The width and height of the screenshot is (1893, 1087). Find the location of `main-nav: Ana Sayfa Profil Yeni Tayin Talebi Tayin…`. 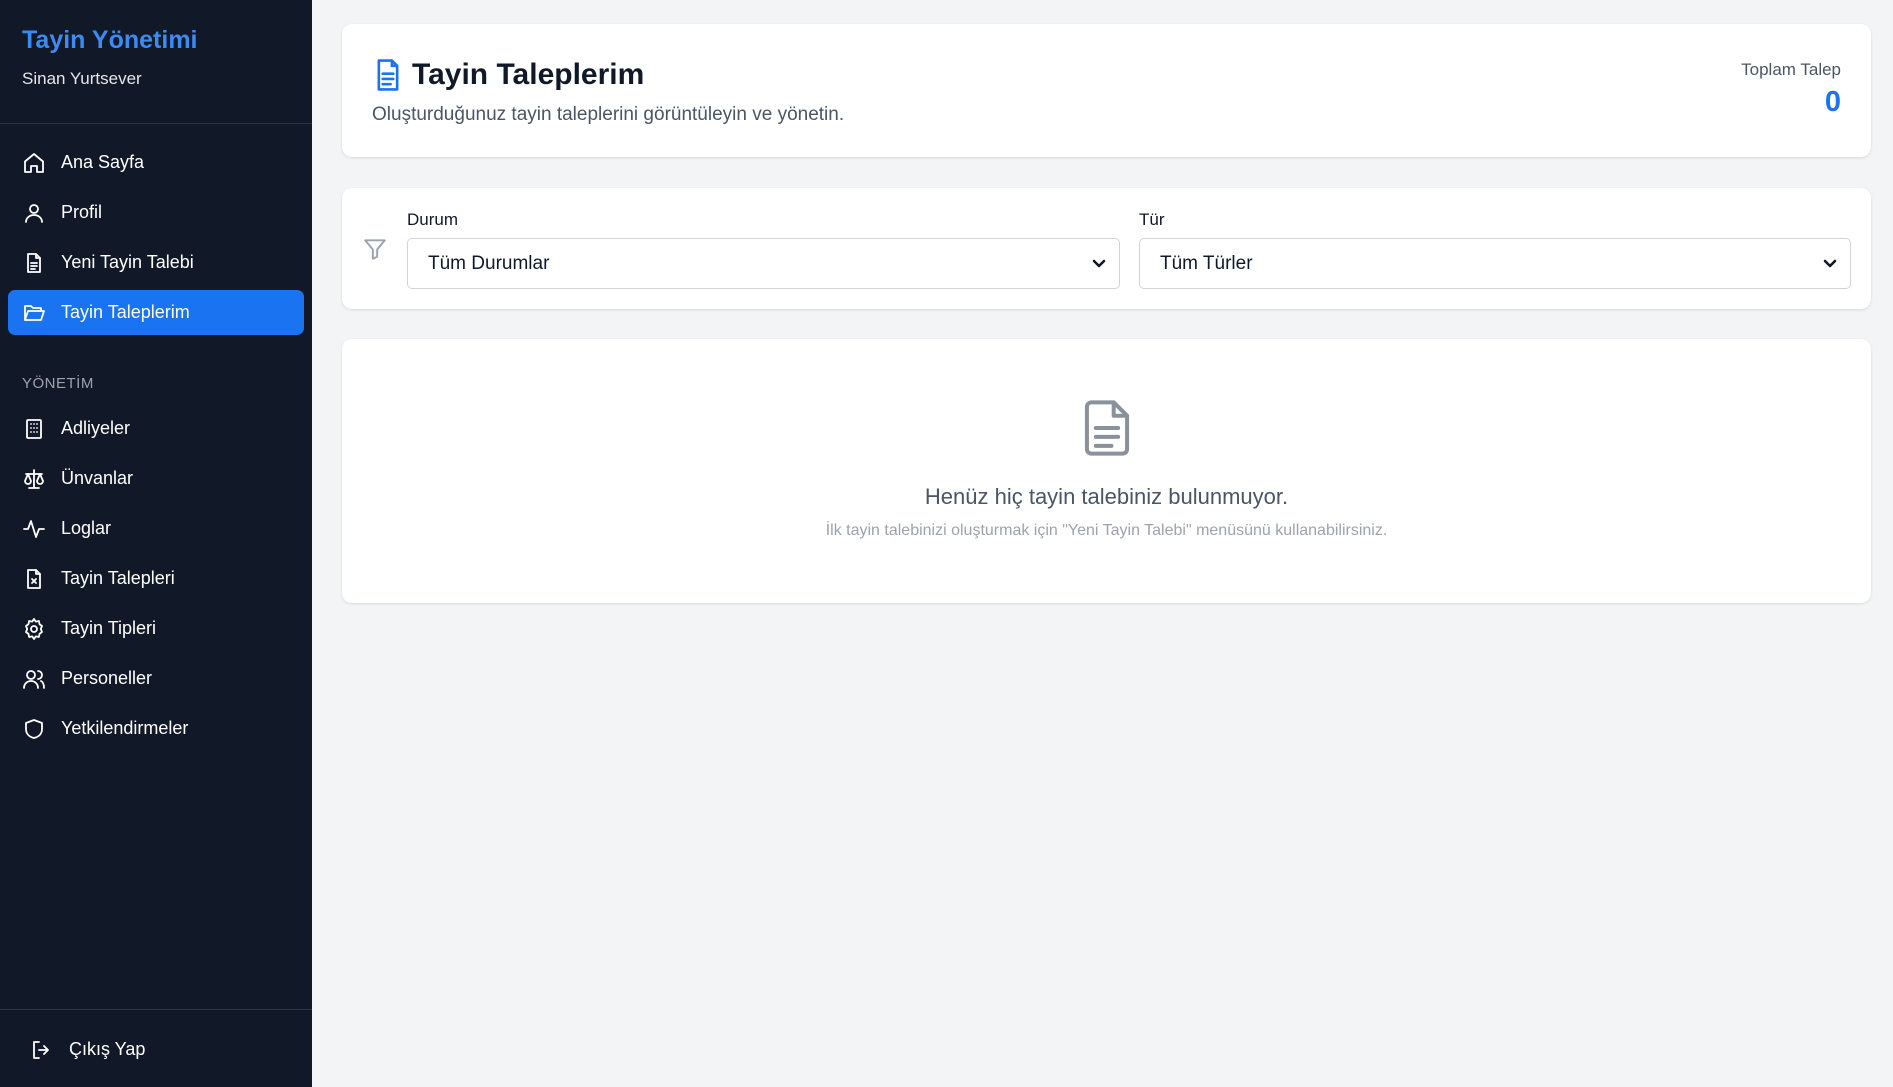

main-nav: Ana Sayfa Profil Yeni Tayin Talebi Tayin… is located at coordinates (156, 229).